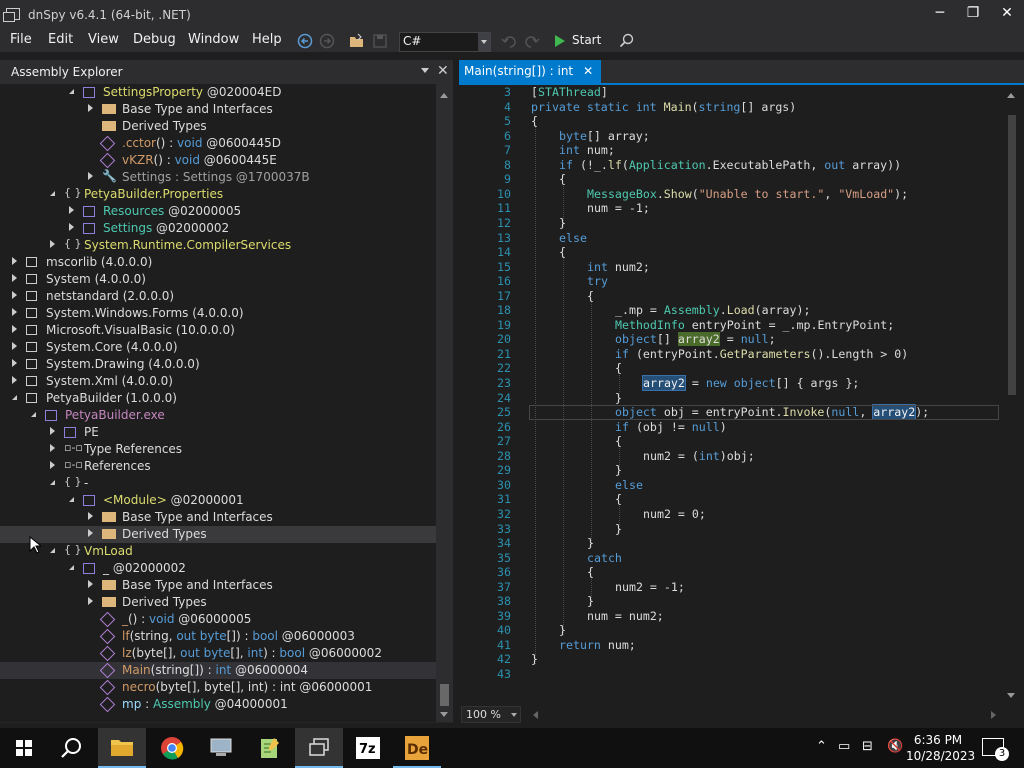  Describe the element at coordinates (425, 72) in the screenshot. I see `chevron-down-icon` at that location.